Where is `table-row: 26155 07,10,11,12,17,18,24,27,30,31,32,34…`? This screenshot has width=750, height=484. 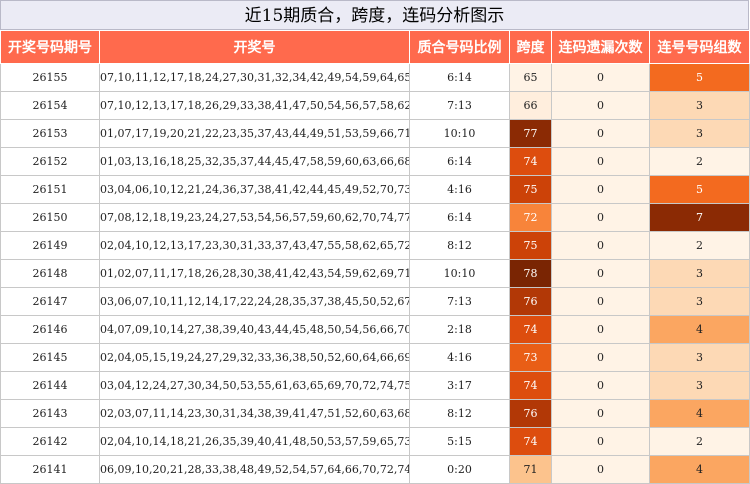
table-row: 26155 07,10,11,12,17,18,24,27,30,31,32,34… is located at coordinates (375, 77).